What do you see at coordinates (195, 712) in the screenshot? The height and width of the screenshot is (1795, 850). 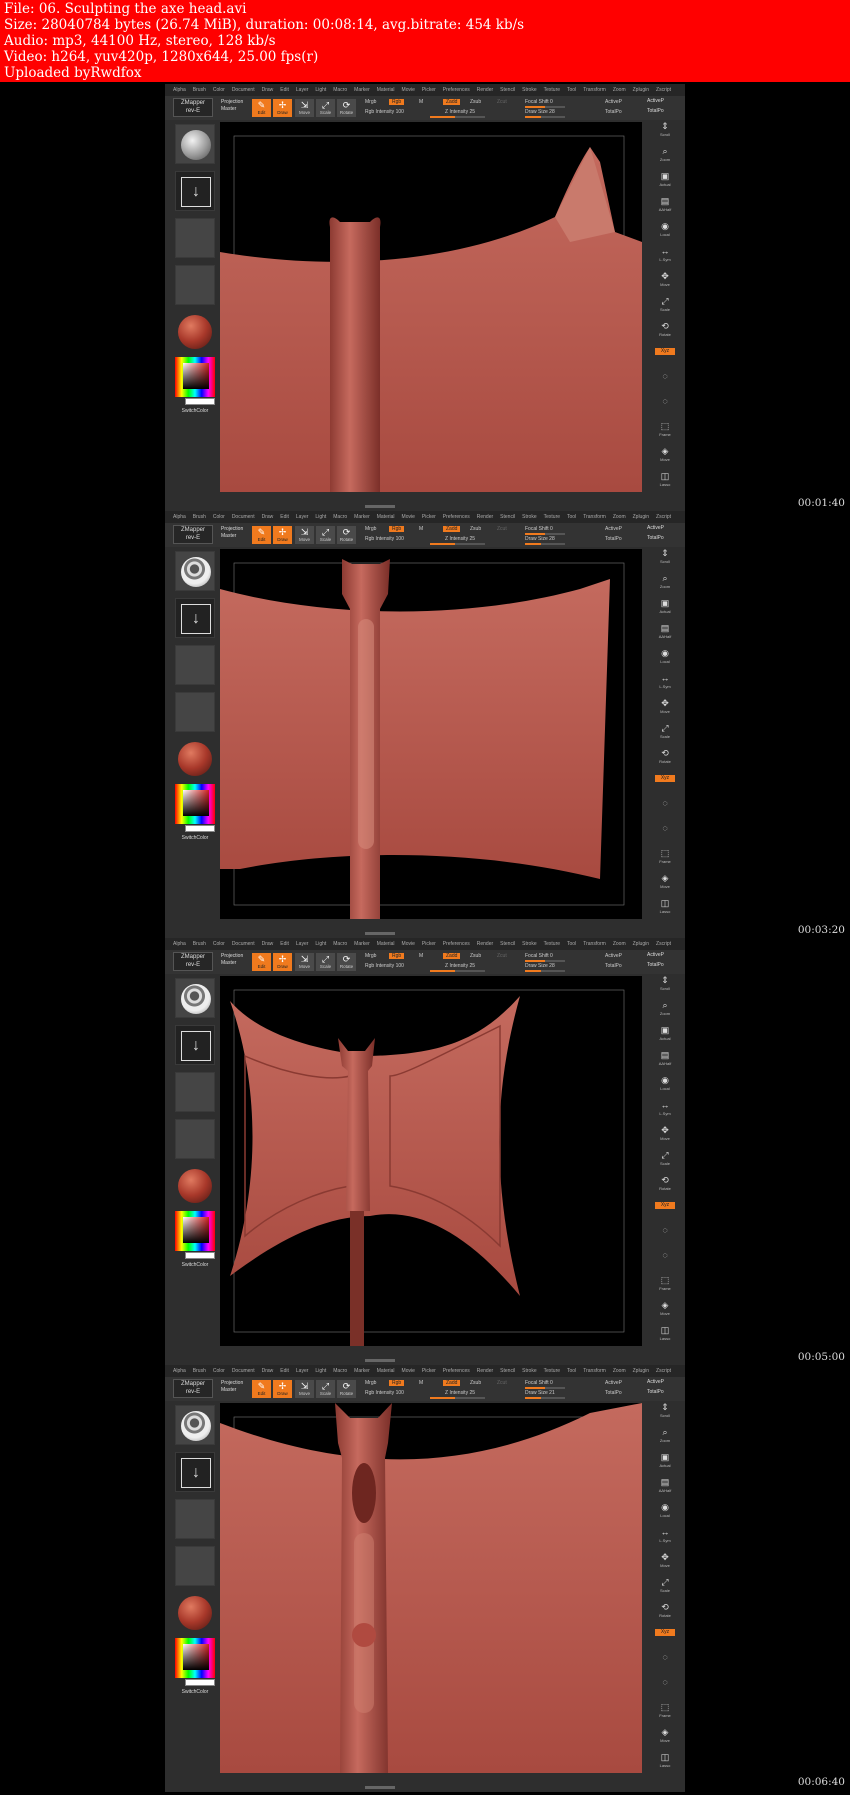 I see `texture-selector` at bounding box center [195, 712].